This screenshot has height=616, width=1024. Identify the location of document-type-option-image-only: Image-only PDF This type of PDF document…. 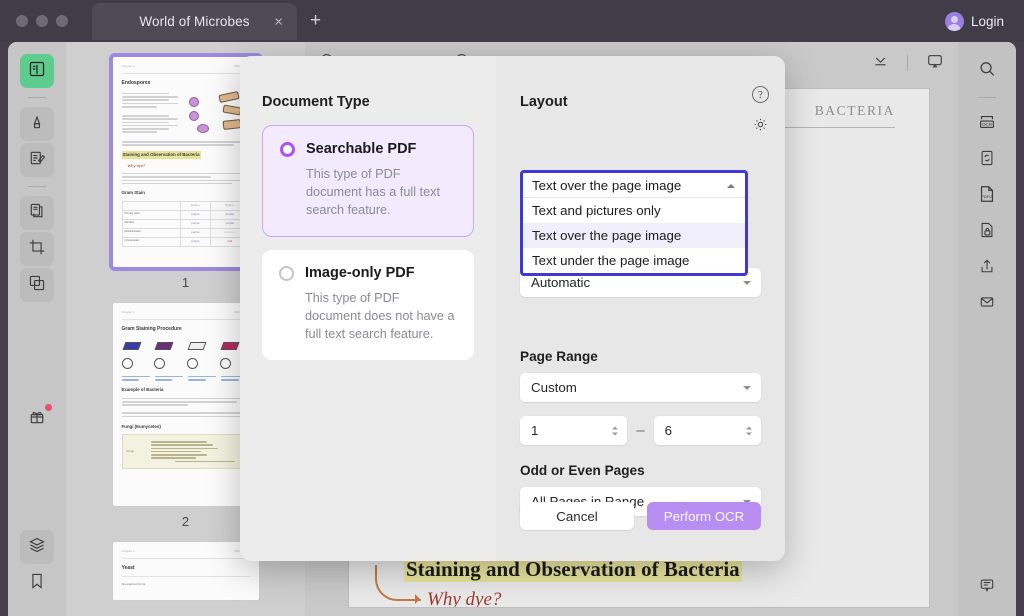
(368, 305).